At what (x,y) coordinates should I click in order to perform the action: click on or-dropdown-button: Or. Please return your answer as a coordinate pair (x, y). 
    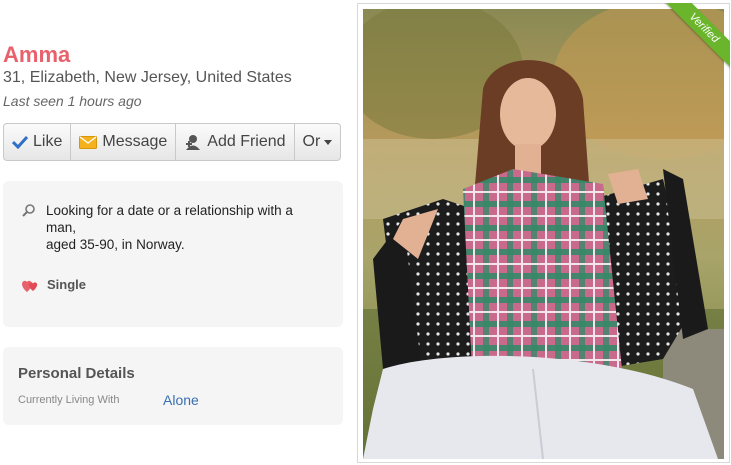
    Looking at the image, I should click on (318, 142).